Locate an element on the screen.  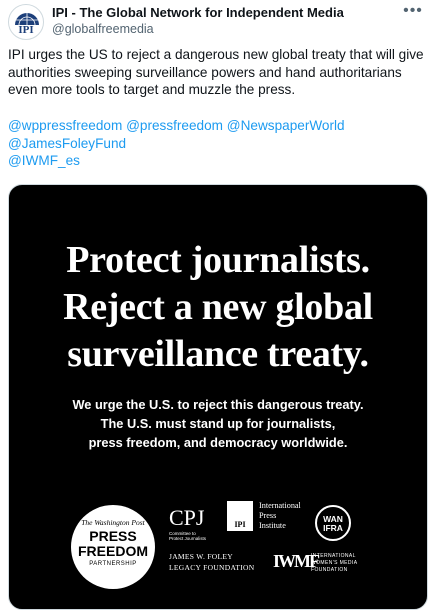
wan-line: IFRA is located at coordinates (333, 528).